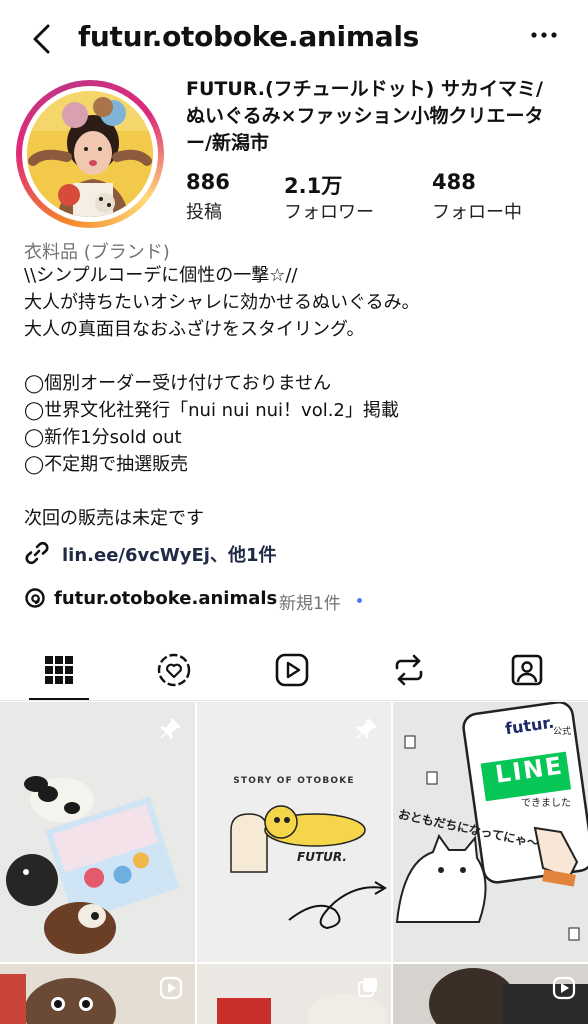  What do you see at coordinates (35, 600) in the screenshot?
I see `threads-icon` at bounding box center [35, 600].